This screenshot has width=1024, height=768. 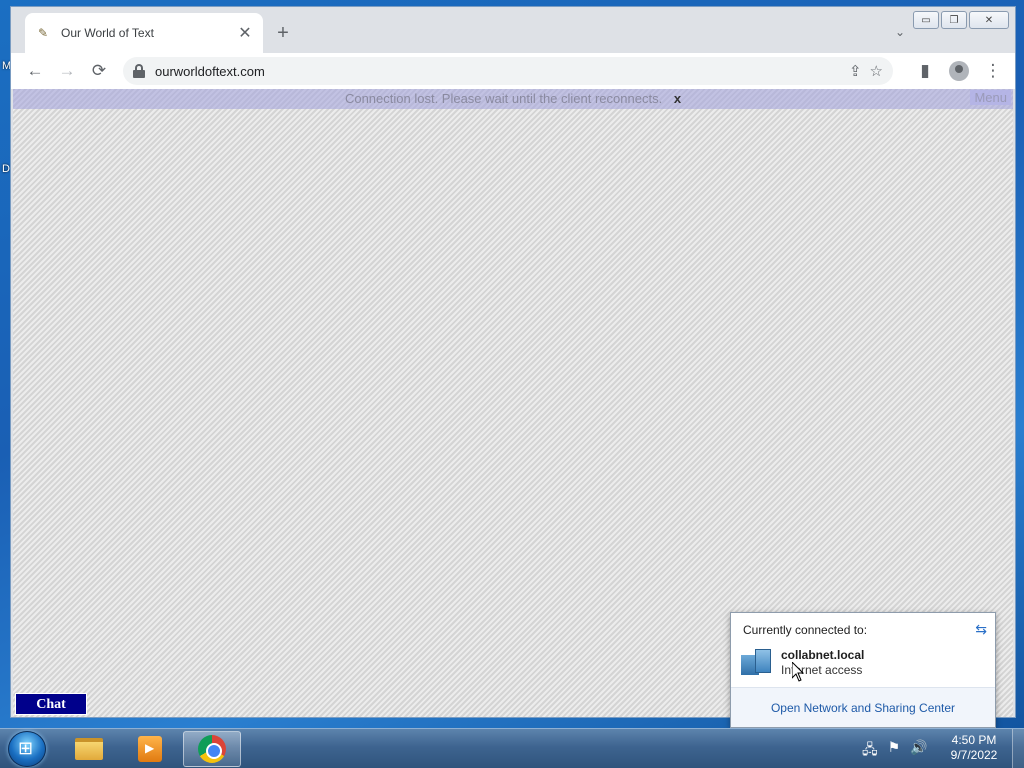 I want to click on media-player-icon, so click(x=150, y=749).